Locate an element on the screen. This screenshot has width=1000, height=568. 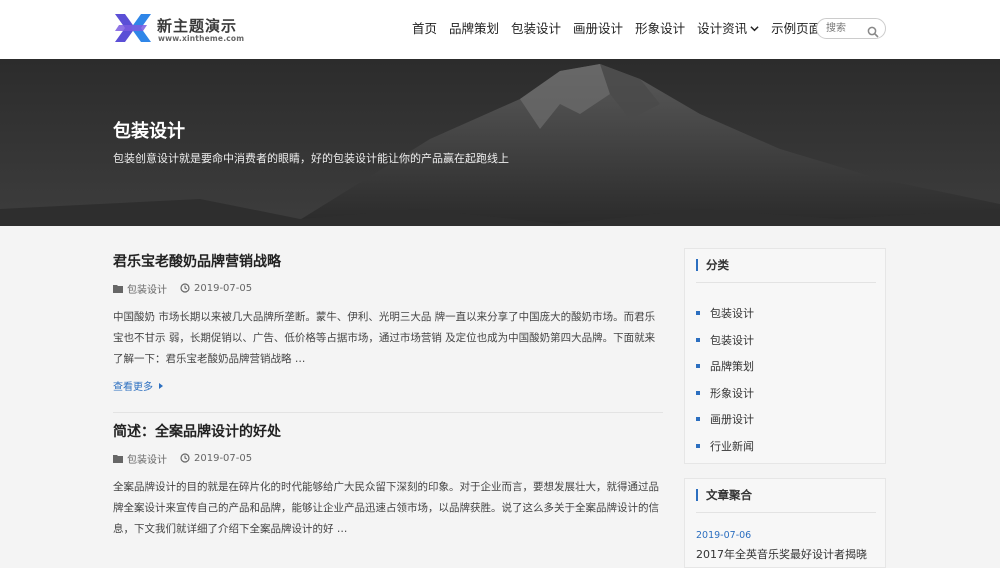
post-divider is located at coordinates (388, 412).